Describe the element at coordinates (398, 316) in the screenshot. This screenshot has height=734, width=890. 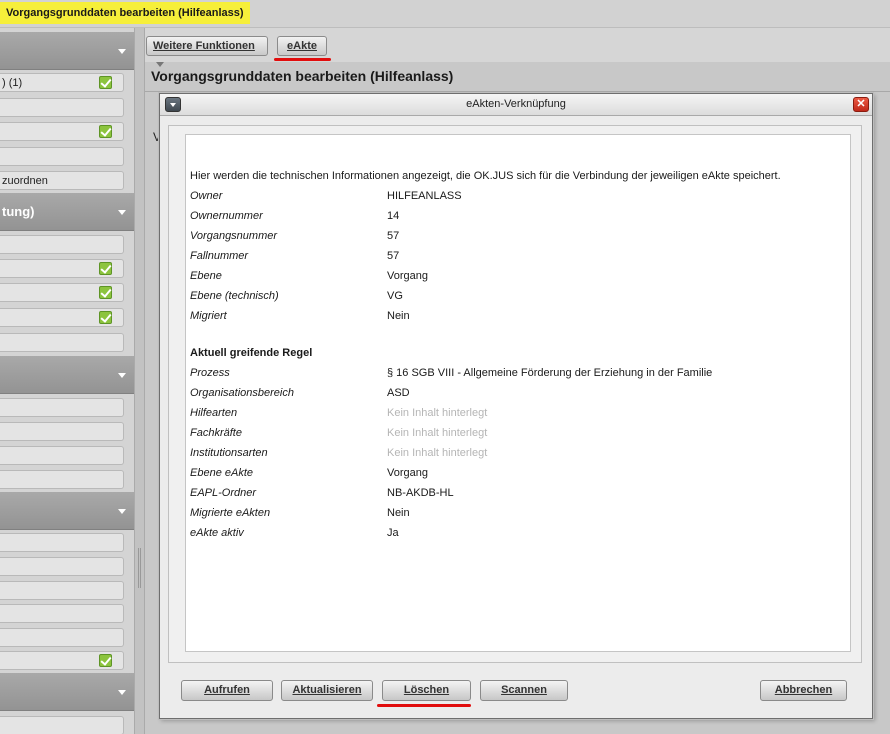
I see `row-value: Nein` at that location.